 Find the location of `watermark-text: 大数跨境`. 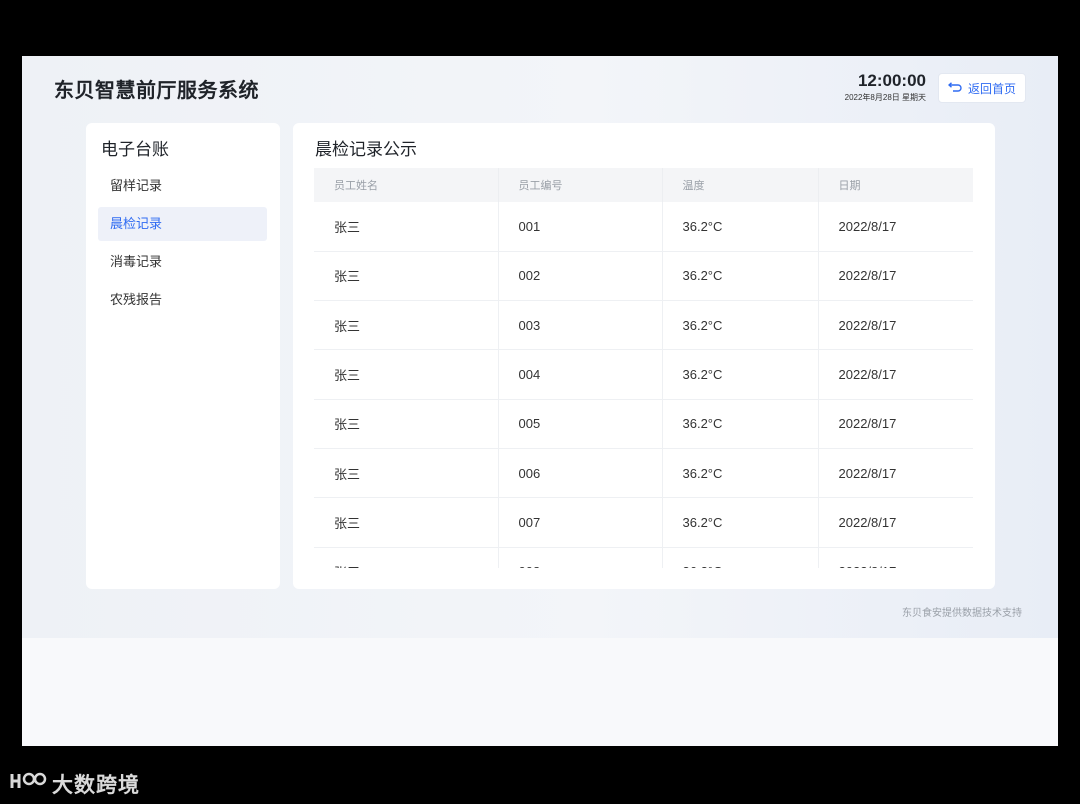

watermark-text: 大数跨境 is located at coordinates (96, 785).